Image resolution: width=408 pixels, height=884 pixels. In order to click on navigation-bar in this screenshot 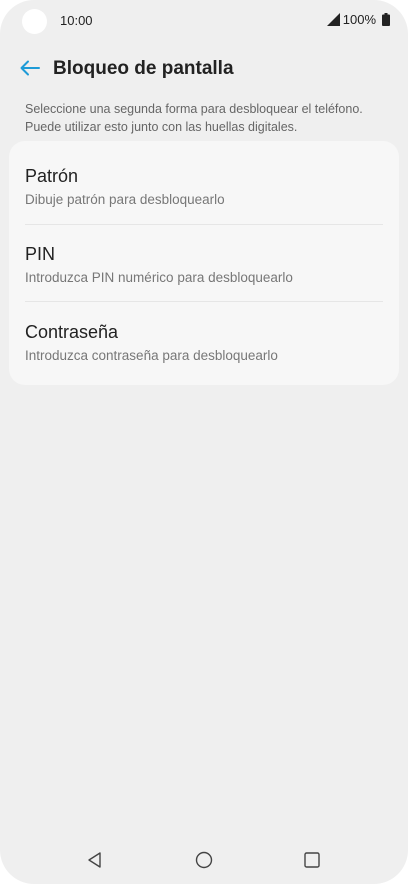, I will do `click(204, 860)`.